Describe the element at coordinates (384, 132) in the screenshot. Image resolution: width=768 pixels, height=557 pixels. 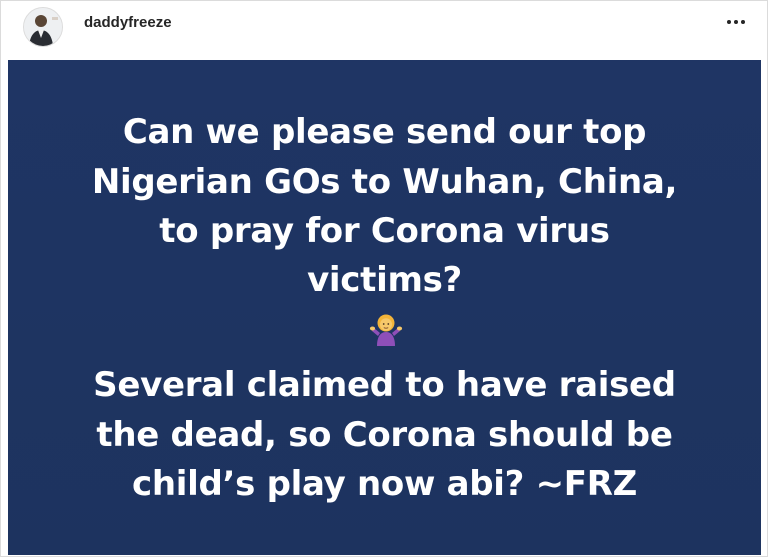
I see `post-text-line: Can we please send our top` at that location.